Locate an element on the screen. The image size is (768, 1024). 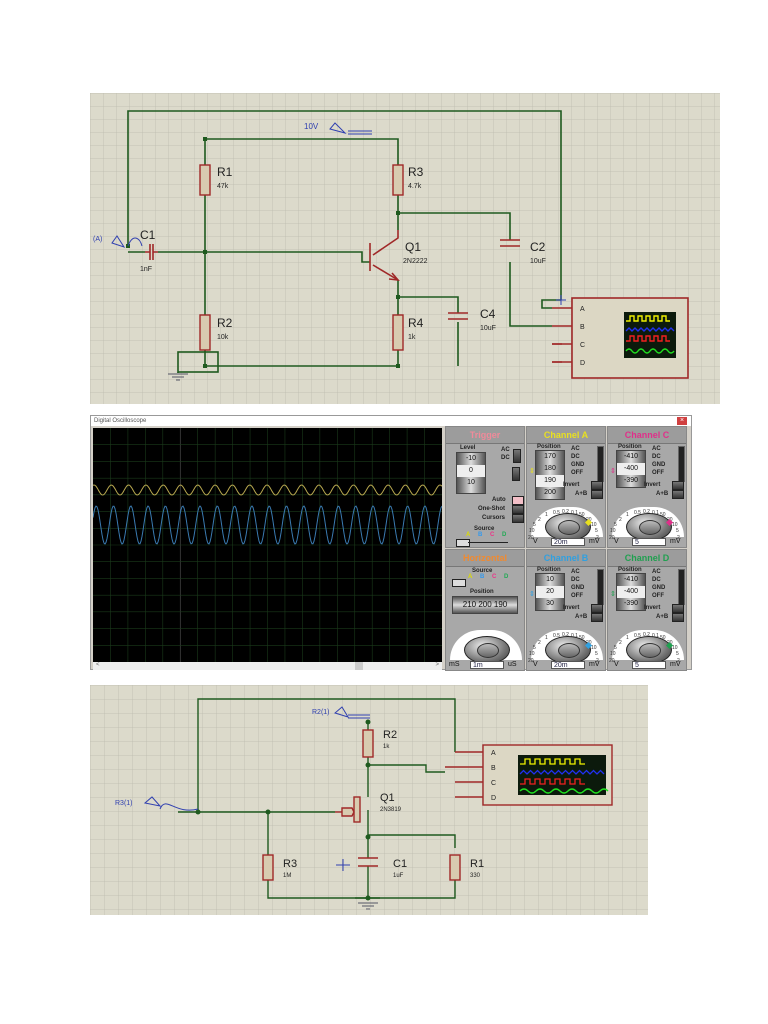
r3-ref: R3 is located at coordinates (290, 864).